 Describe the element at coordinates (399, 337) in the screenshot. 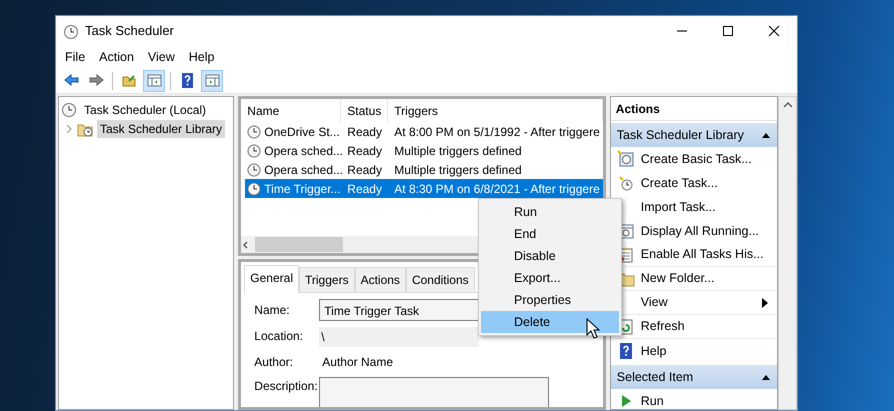

I see `location-field: \` at that location.